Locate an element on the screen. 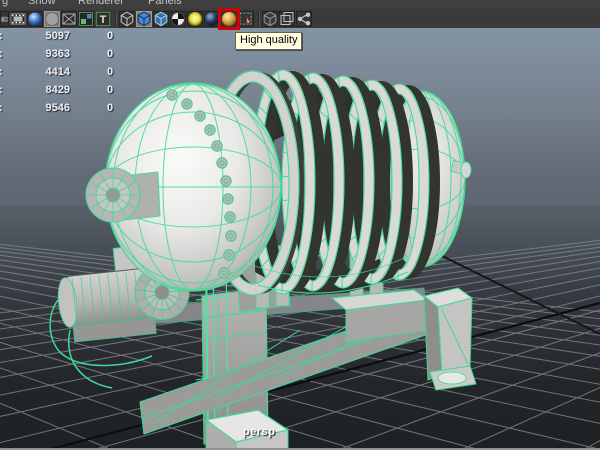 This screenshot has height=450, width=600. wireframe-cube-icon is located at coordinates (127, 18).